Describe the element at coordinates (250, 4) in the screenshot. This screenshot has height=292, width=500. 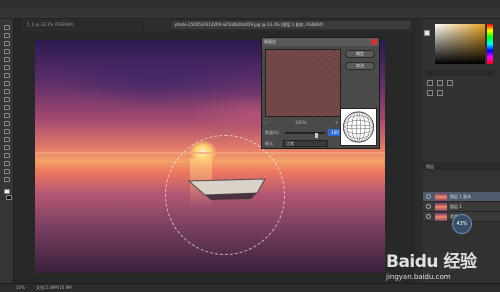
I see `menu-bar` at that location.